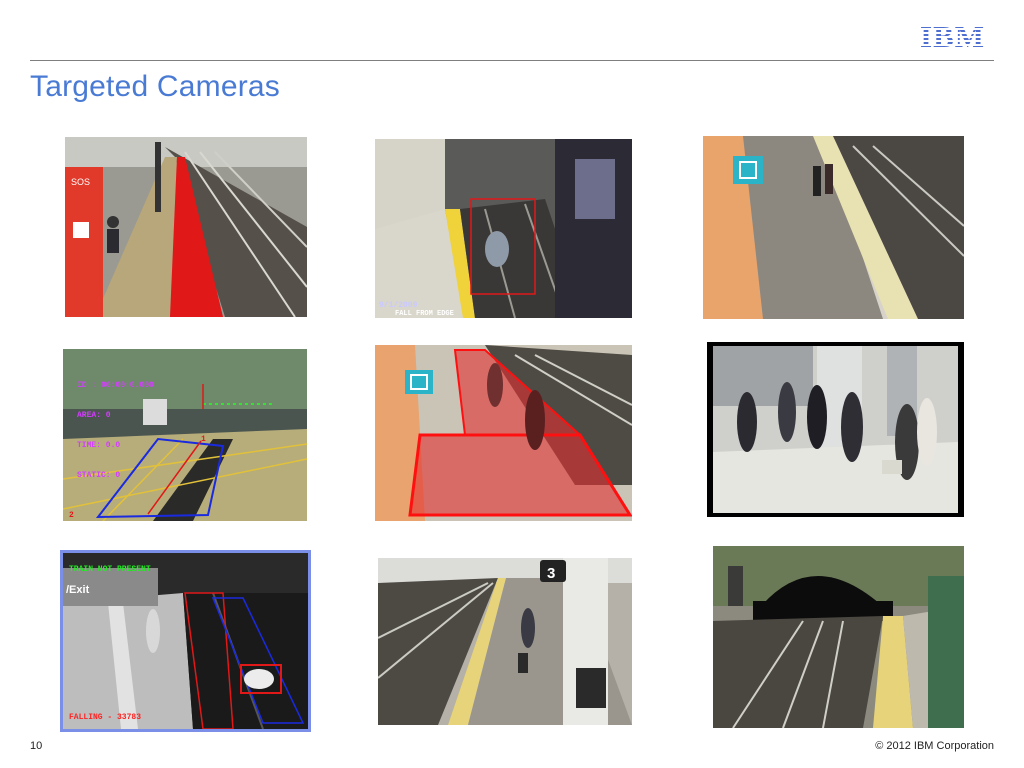 The height and width of the screenshot is (768, 1024). Describe the element at coordinates (512, 60) in the screenshot. I see `header-rule` at that location.